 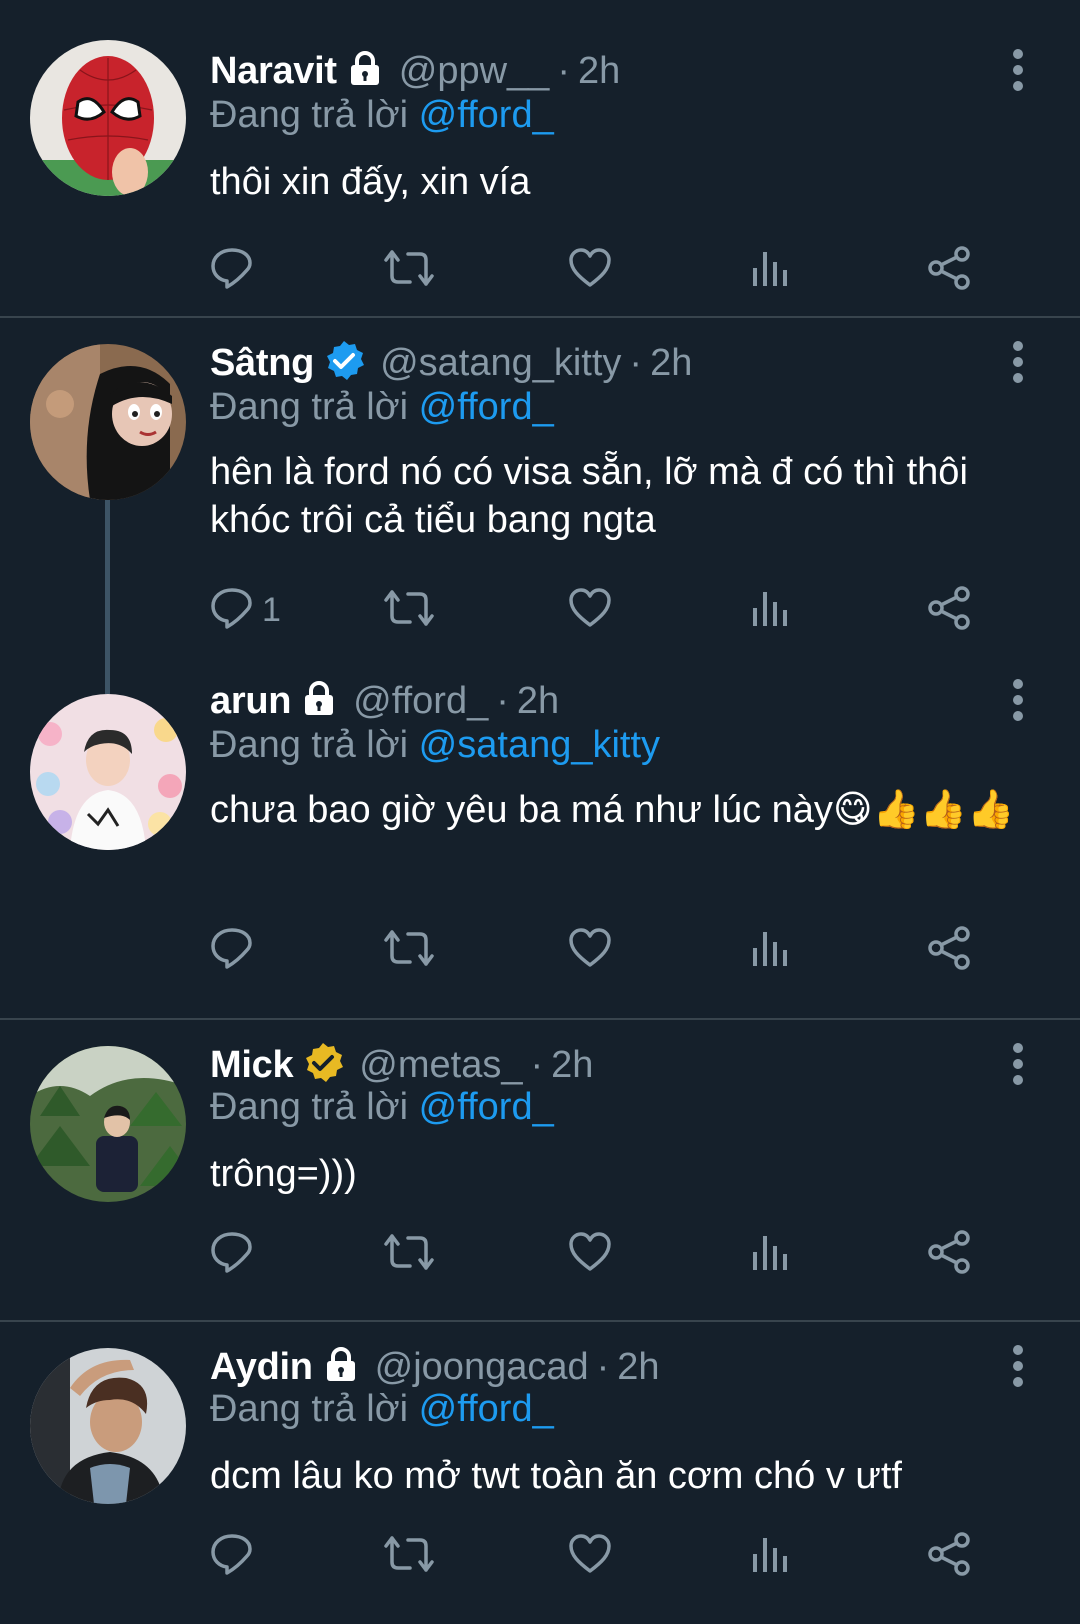 I want to click on handle: @metas_, so click(x=440, y=1065).